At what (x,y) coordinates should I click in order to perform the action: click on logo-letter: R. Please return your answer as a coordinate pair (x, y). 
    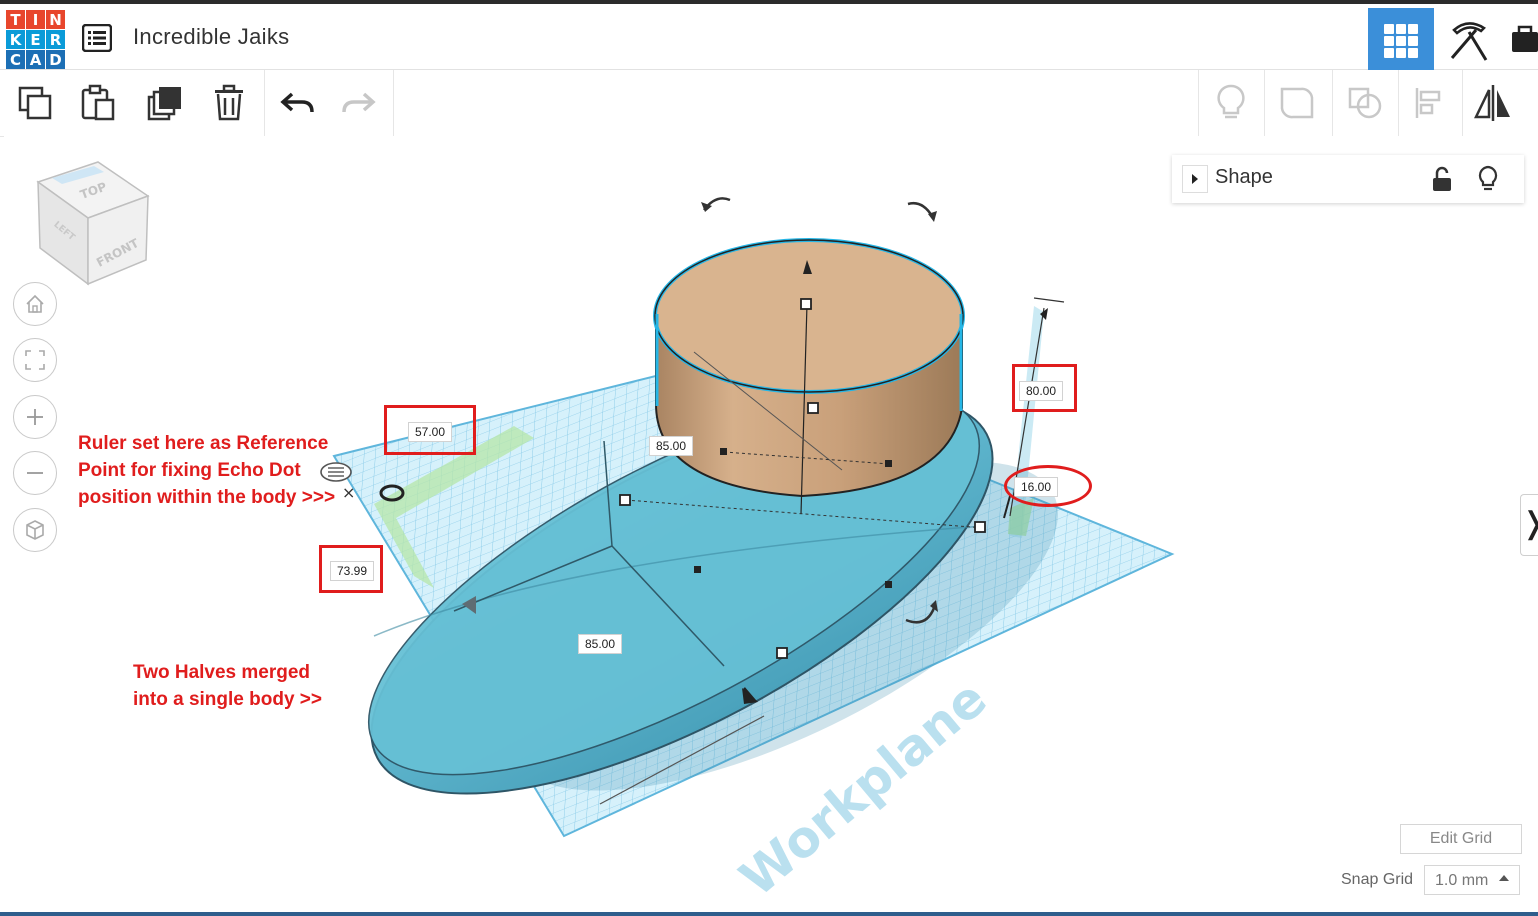
    Looking at the image, I should click on (55, 39).